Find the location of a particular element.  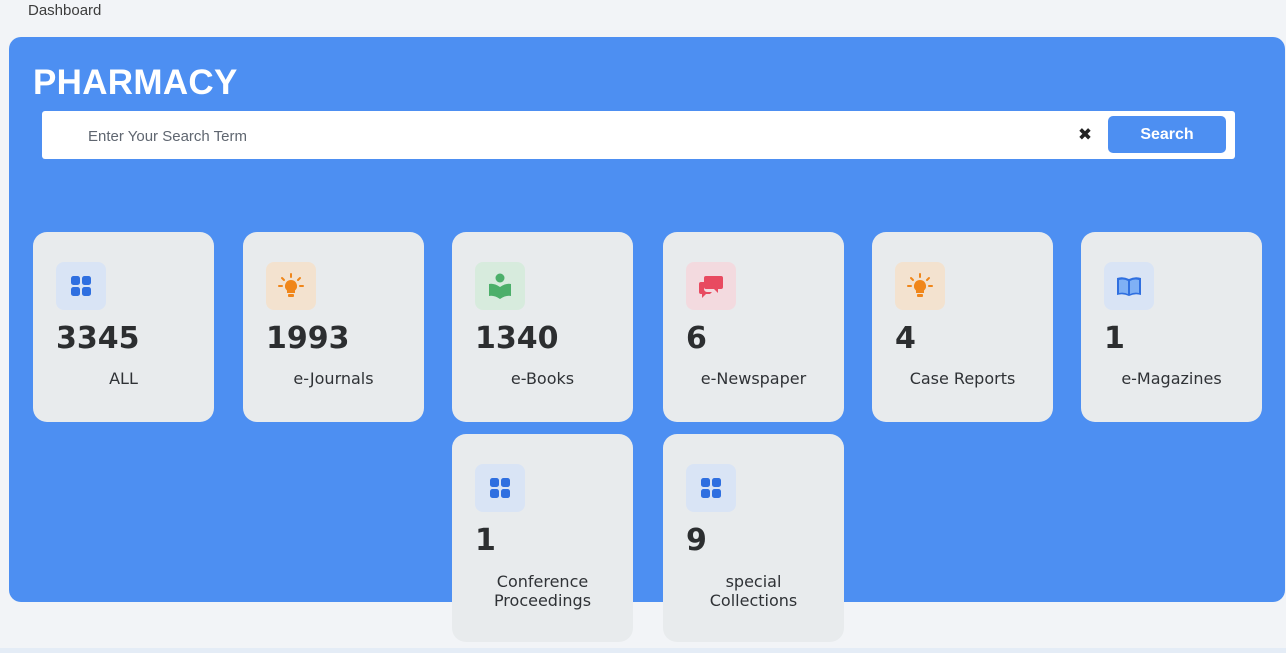

card-e-newspaper: 6 e-Newspaper is located at coordinates (753, 327).